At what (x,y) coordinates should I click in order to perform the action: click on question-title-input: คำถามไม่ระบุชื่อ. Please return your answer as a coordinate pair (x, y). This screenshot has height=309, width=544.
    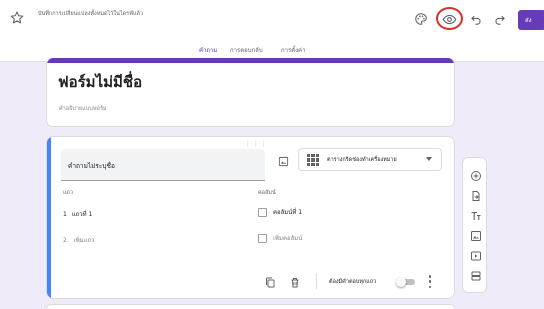
    Looking at the image, I should click on (163, 165).